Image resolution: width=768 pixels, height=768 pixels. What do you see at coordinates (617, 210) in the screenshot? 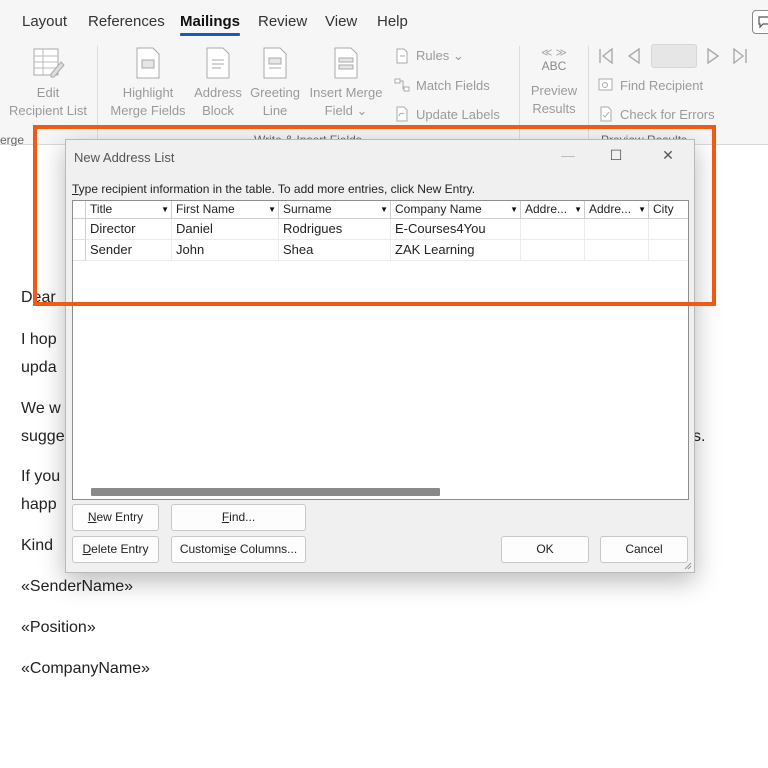
I see `column-header-address2: Addre... ▼` at bounding box center [617, 210].